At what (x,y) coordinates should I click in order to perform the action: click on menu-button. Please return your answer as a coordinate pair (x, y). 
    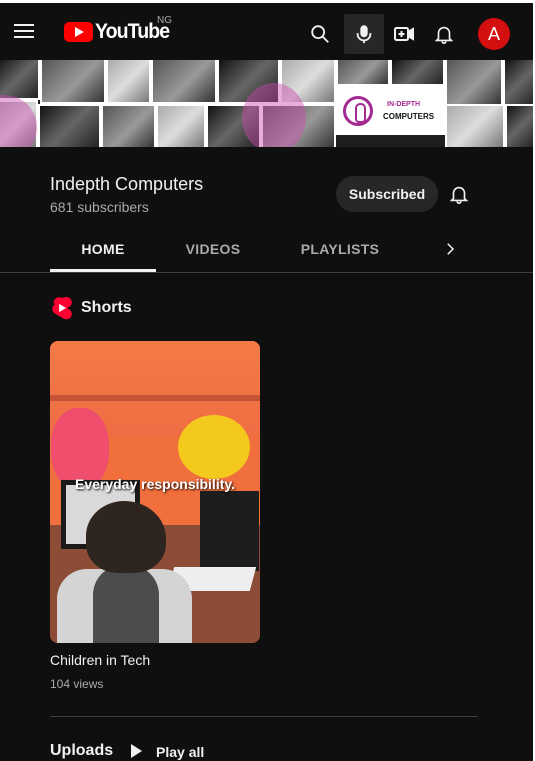
    Looking at the image, I should click on (24, 31).